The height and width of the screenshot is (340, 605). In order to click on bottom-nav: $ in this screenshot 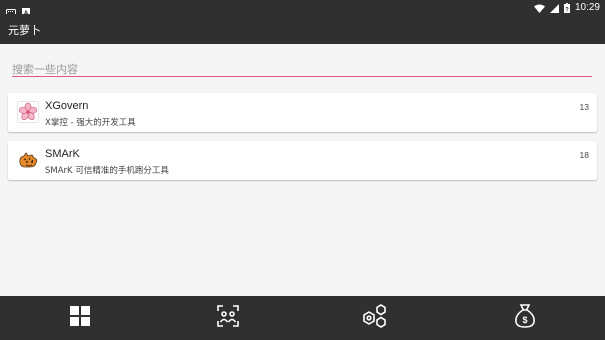, I will do `click(302, 318)`.